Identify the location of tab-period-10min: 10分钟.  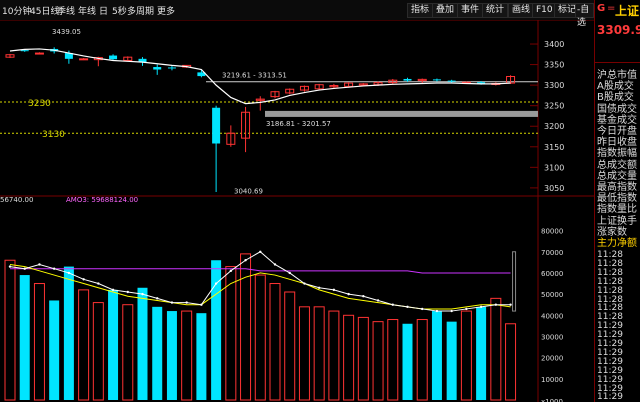
(16, 10).